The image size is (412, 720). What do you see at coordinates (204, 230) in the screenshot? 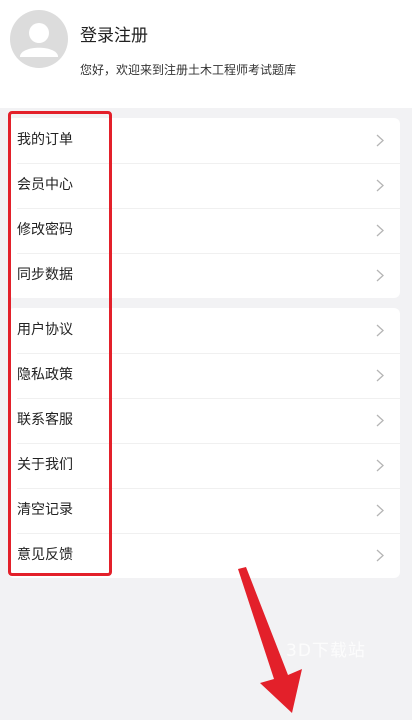
I see `menu-item-change-password: 修改密码` at bounding box center [204, 230].